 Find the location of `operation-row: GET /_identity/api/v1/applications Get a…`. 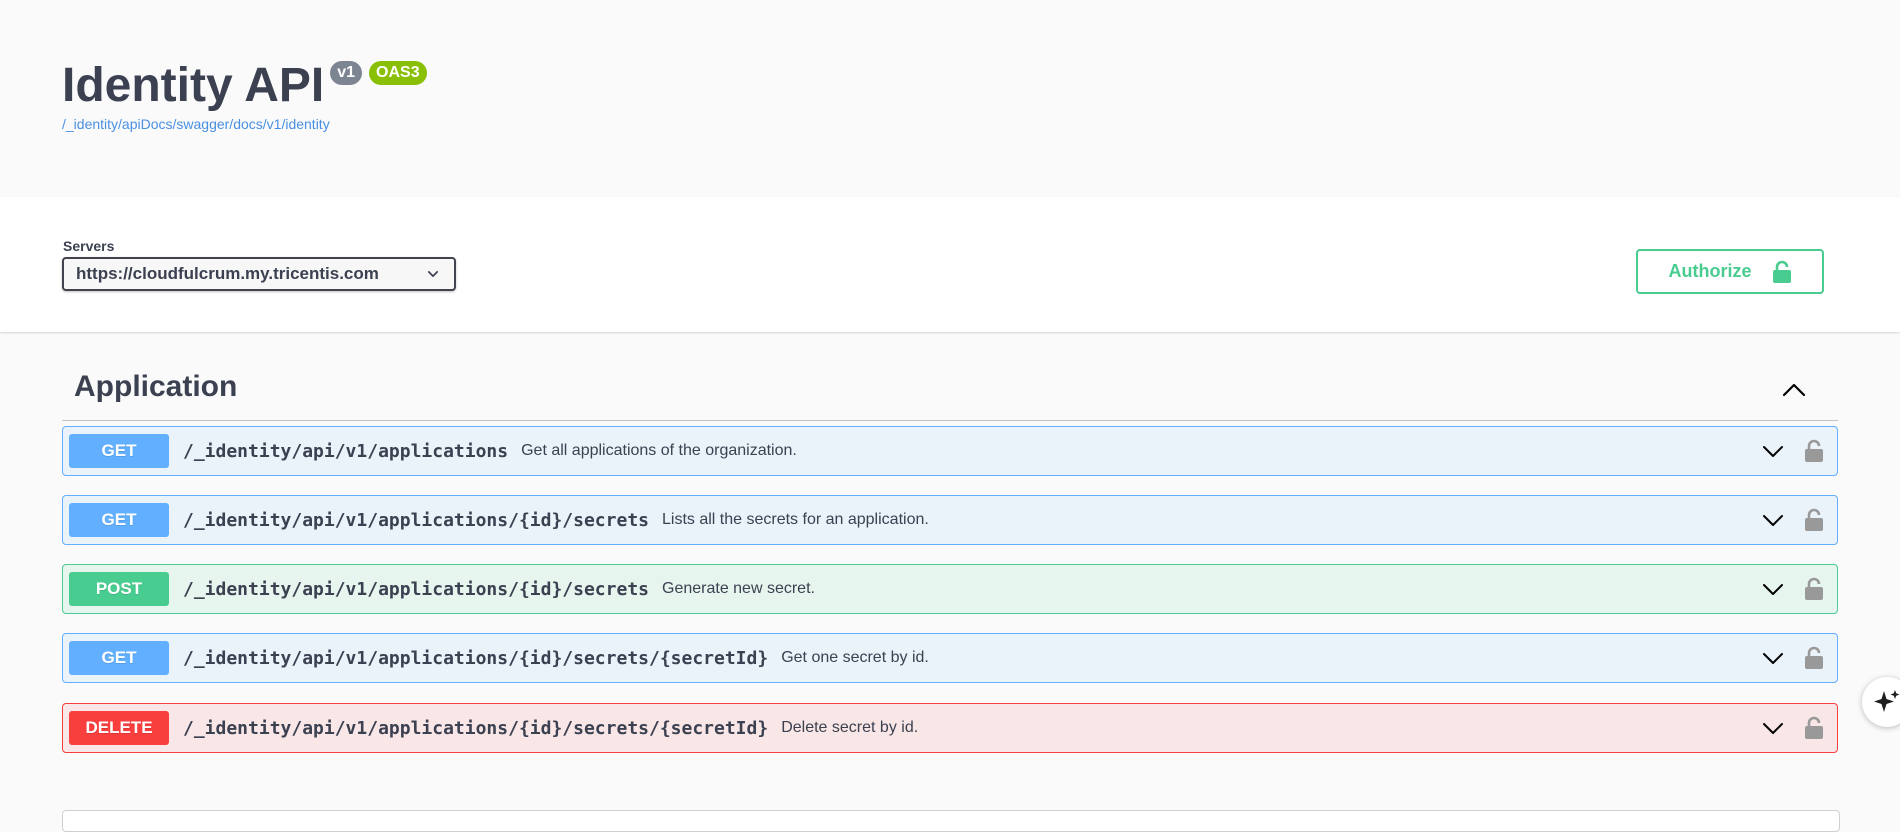

operation-row: GET /_identity/api/v1/applications Get a… is located at coordinates (950, 451).